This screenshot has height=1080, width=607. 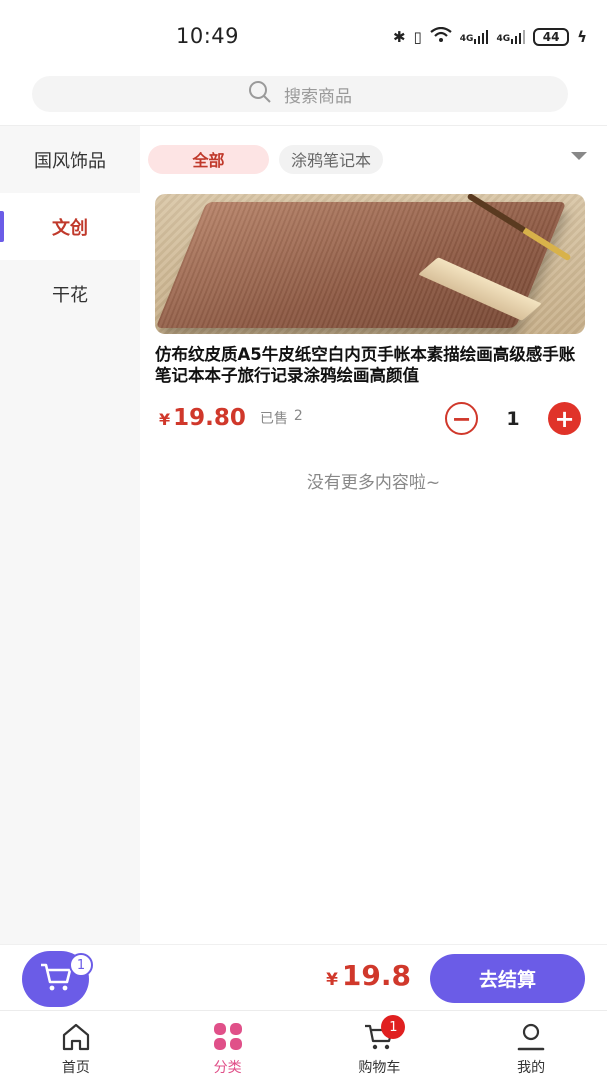 I want to click on chip-doodle-notebook: 涂鸦笔记本, so click(x=331, y=159).